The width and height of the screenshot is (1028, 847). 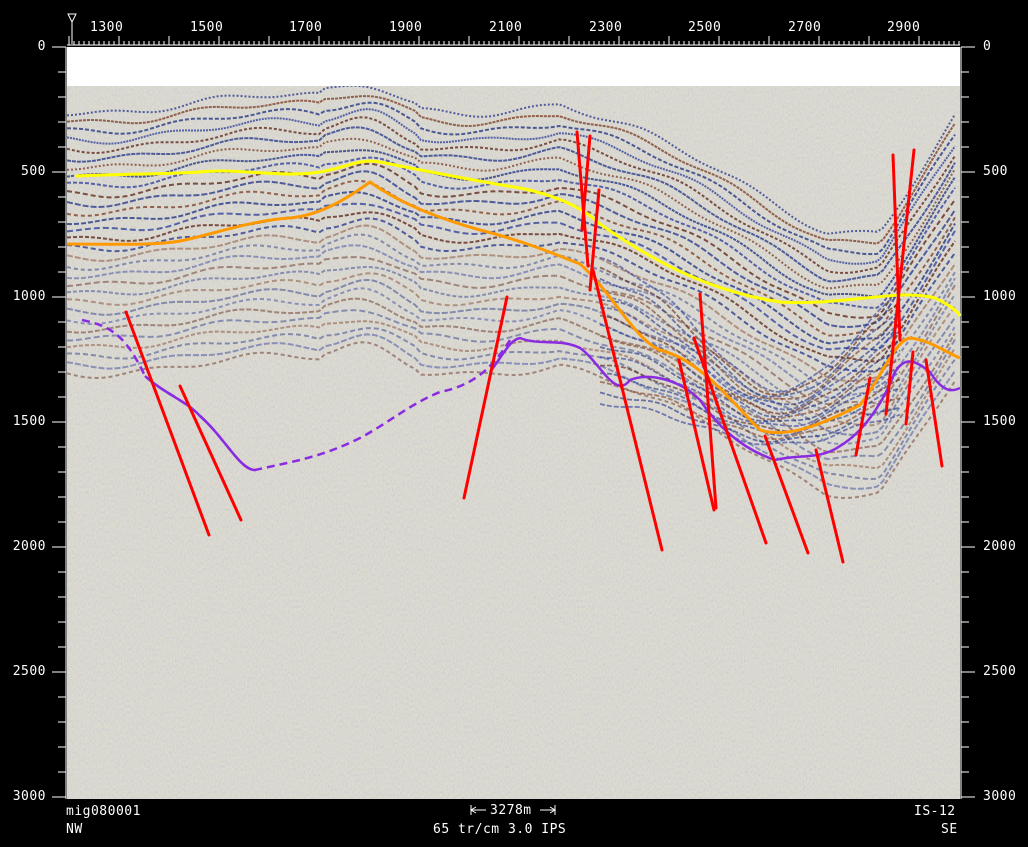 What do you see at coordinates (500, 829) in the screenshot?
I see `display-params: 65 tr/cm 3.0 IPS` at bounding box center [500, 829].